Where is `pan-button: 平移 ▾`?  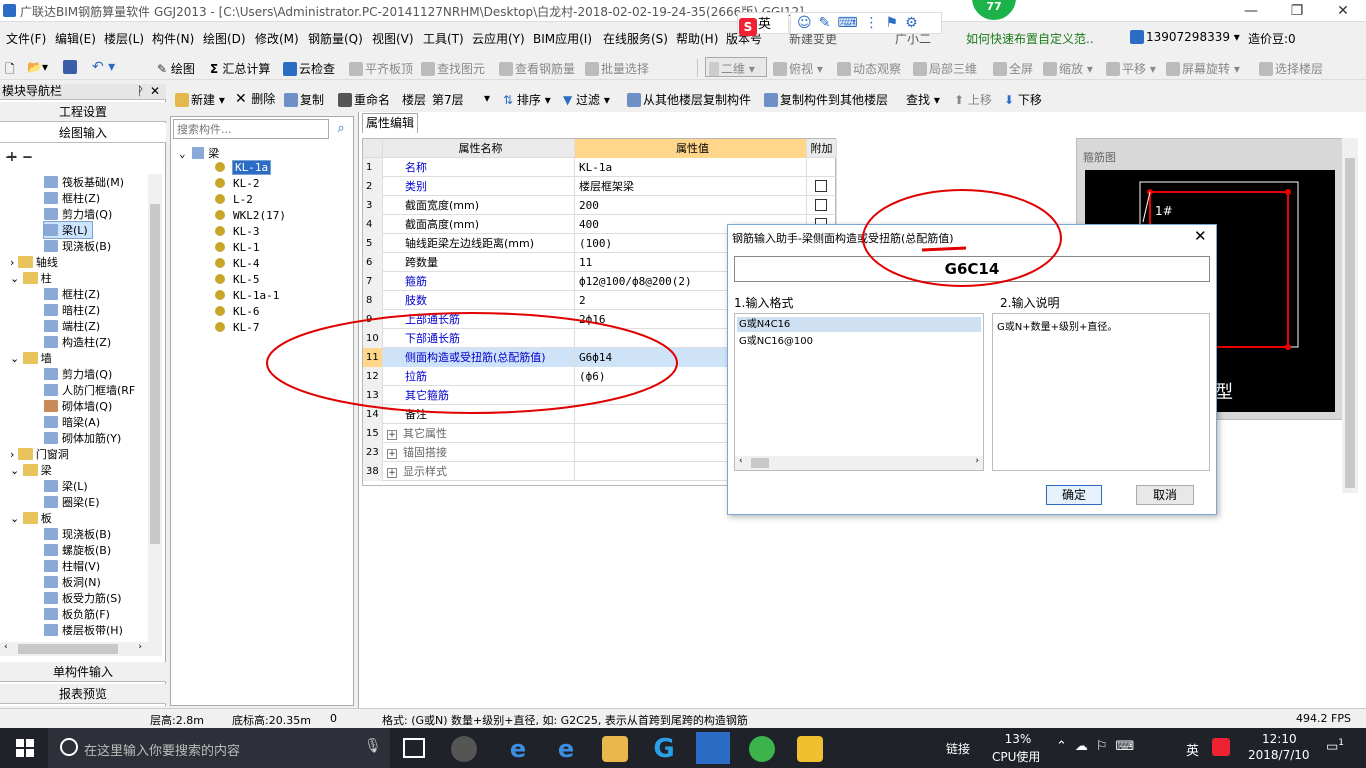
pan-button: 平移 ▾ is located at coordinates (1131, 68).